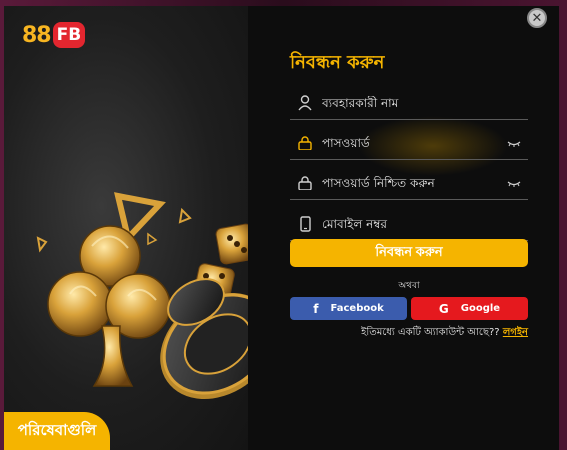 The image size is (567, 450). I want to click on logo-letters: FB, so click(69, 35).